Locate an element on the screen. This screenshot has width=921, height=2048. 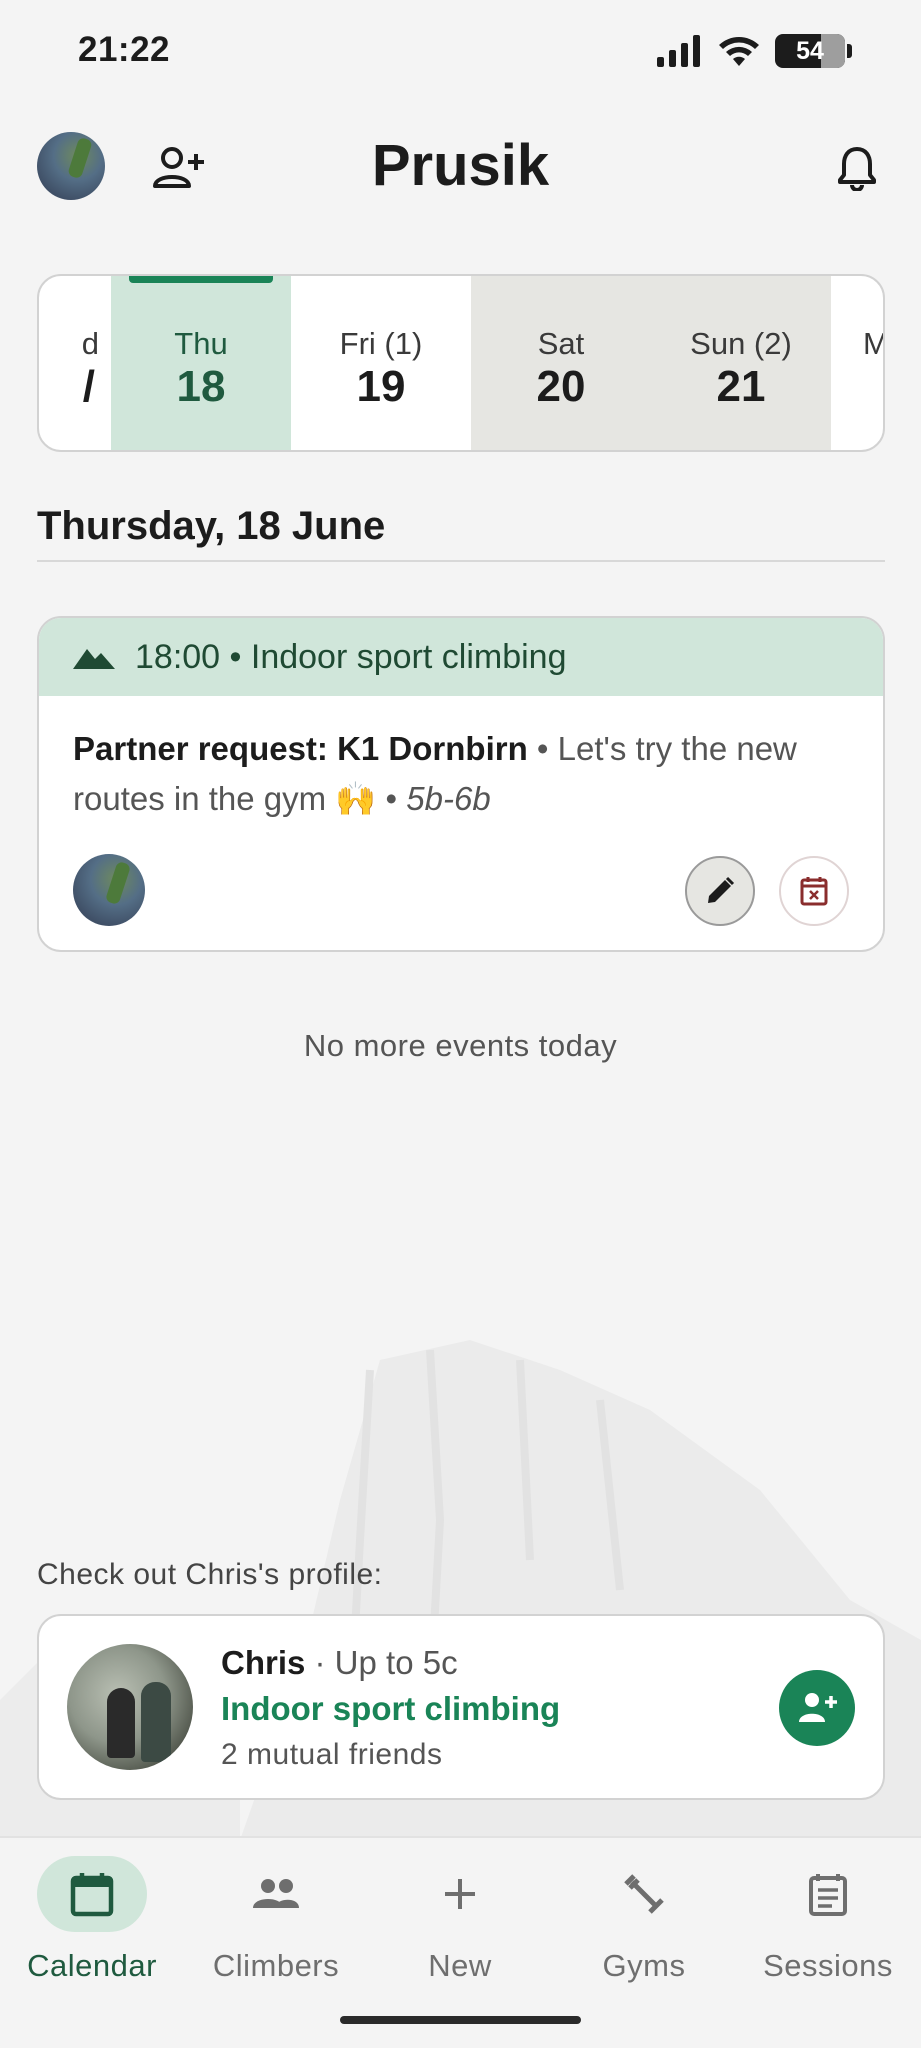
bell-icon is located at coordinates (857, 169).